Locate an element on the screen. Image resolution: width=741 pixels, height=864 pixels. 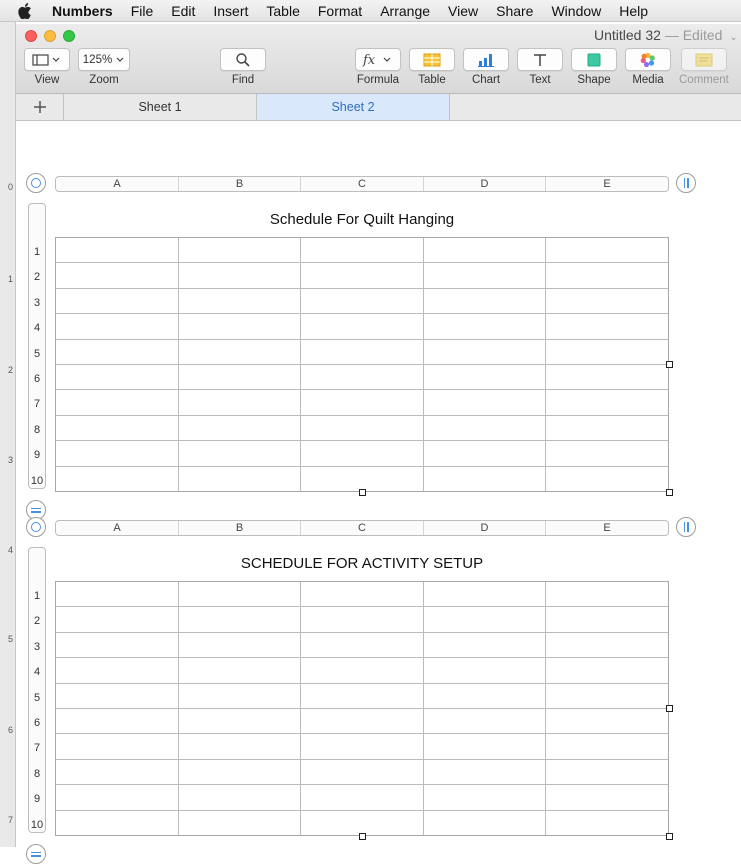
zoom-value: 125% is located at coordinates (97, 59).